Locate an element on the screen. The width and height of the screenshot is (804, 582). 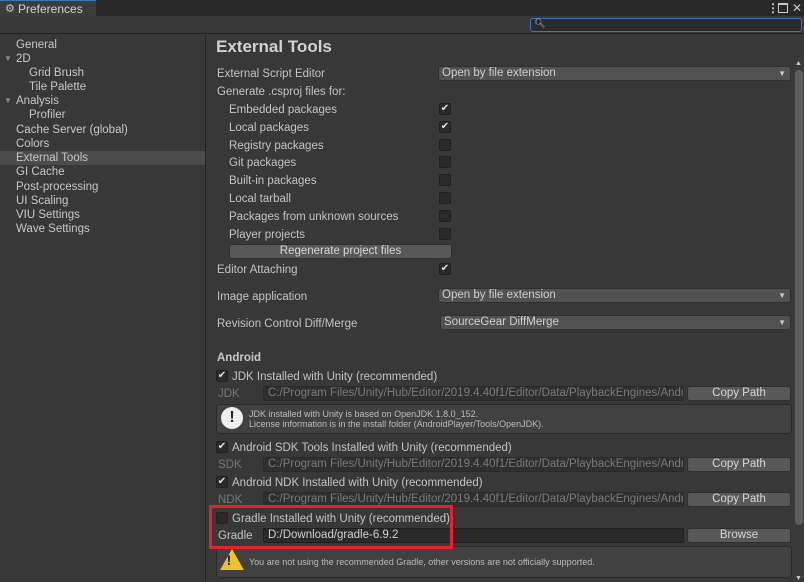
sidebar-item-grid-brush: Grid Brush is located at coordinates (102, 73).